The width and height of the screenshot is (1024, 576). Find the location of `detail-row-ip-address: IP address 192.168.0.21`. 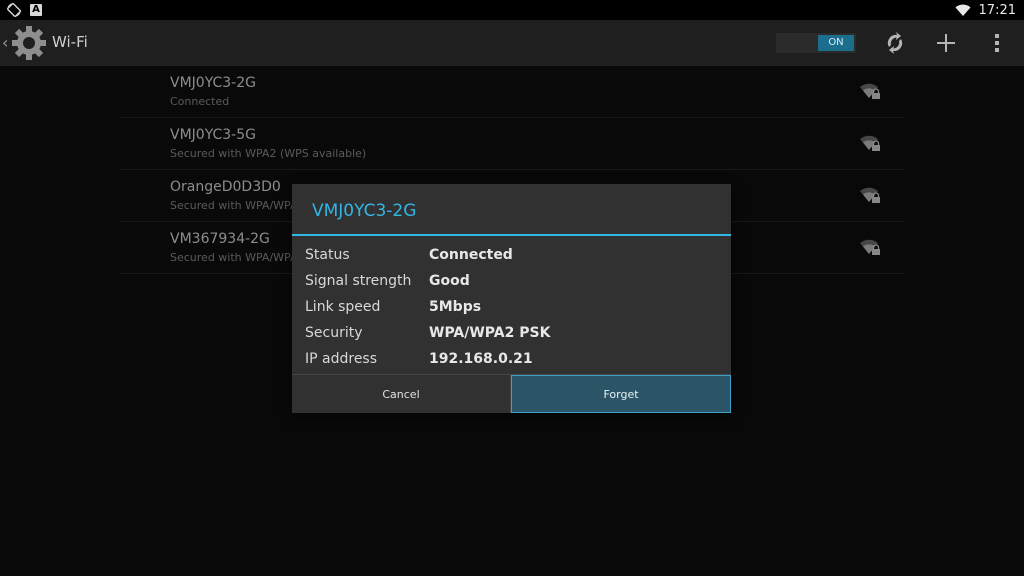

detail-row-ip-address: IP address 192.168.0.21 is located at coordinates (515, 359).